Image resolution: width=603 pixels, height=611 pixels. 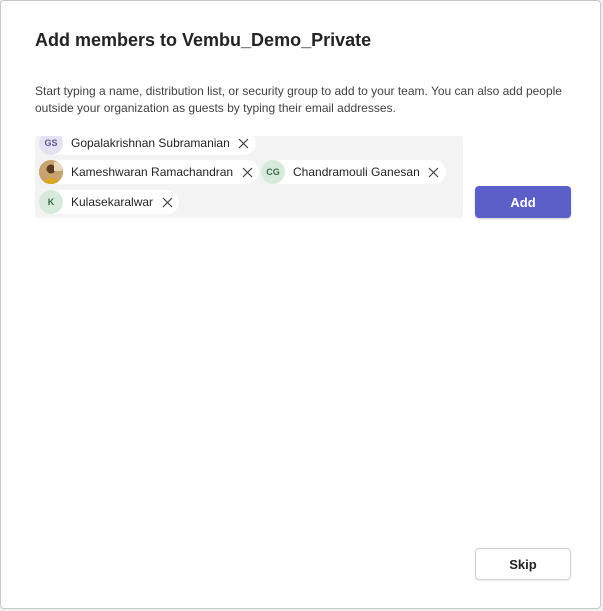 I want to click on user-photo-icon, so click(x=51, y=172).